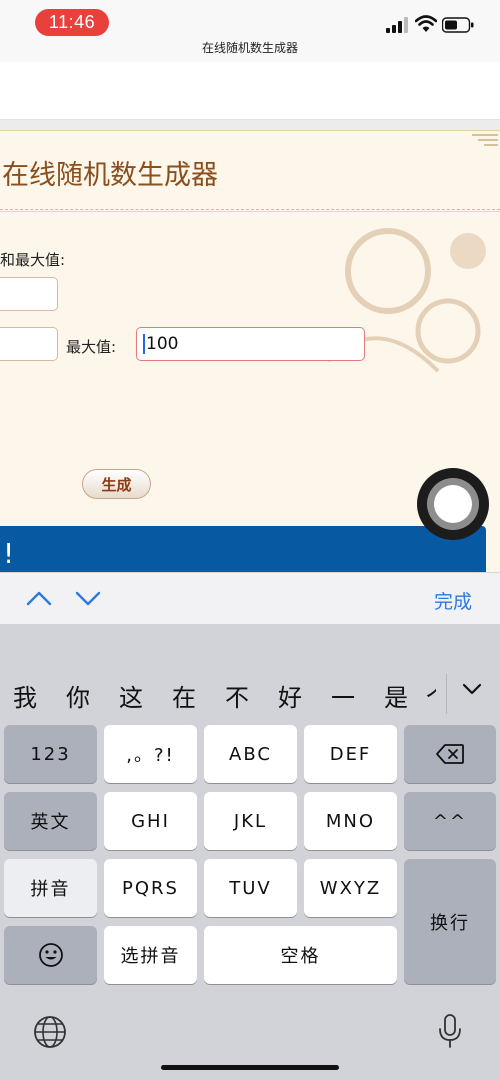 Image resolution: width=500 pixels, height=1080 pixels. What do you see at coordinates (72, 22) in the screenshot?
I see `status-time: 11:46` at bounding box center [72, 22].